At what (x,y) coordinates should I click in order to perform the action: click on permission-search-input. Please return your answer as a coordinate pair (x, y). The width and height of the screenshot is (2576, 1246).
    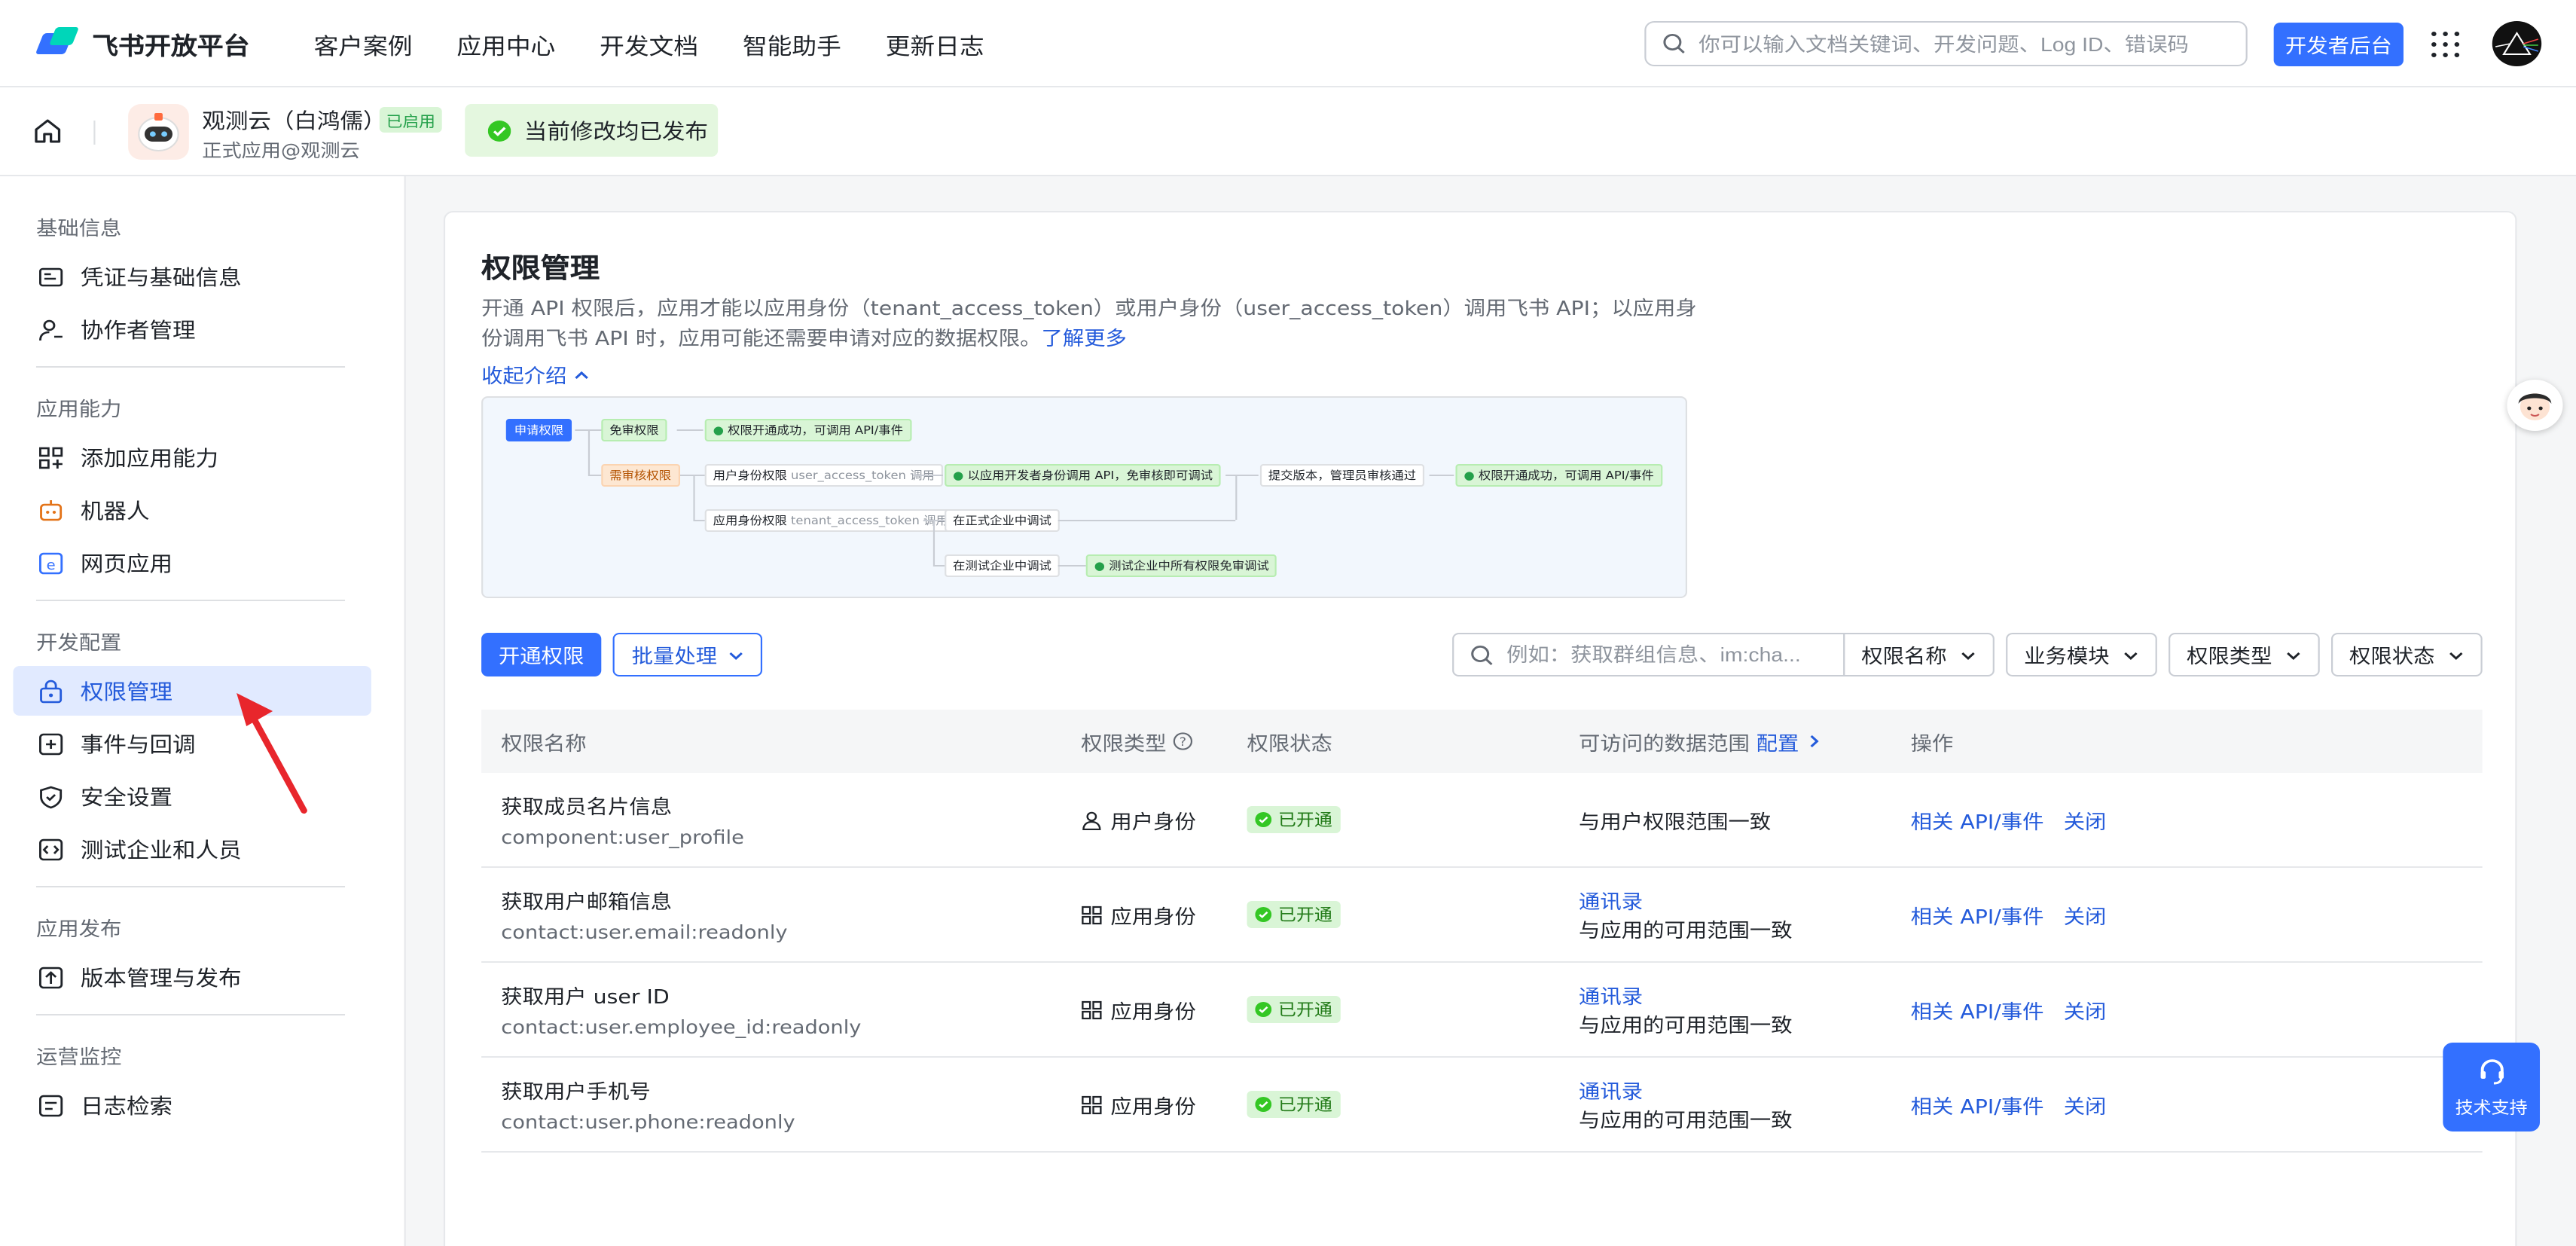
    Looking at the image, I should click on (1671, 654).